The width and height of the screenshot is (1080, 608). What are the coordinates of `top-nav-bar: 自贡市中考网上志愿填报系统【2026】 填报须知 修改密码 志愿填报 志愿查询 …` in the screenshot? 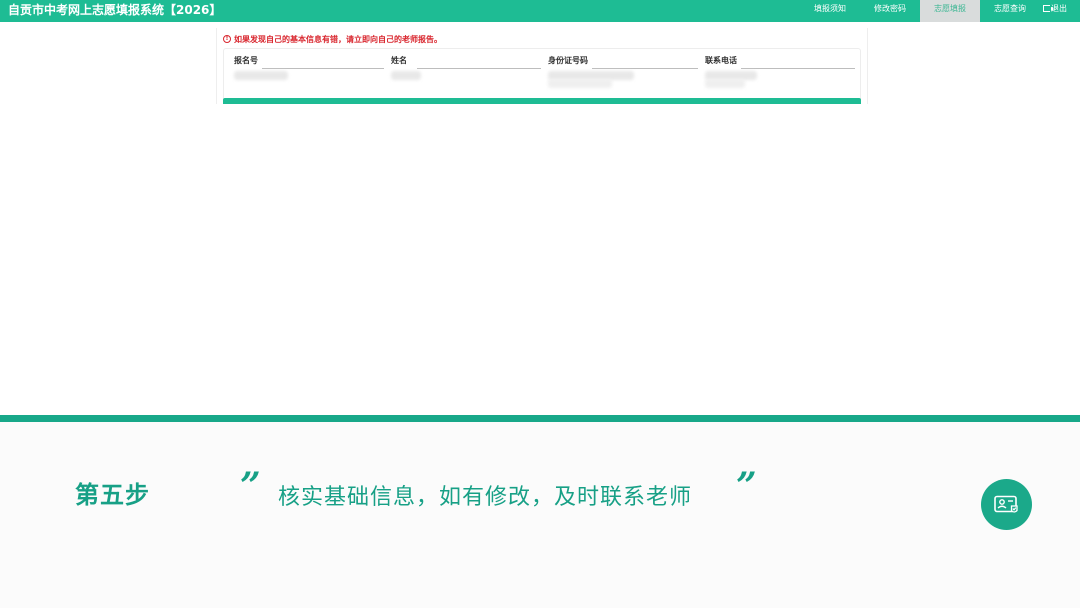 It's located at (540, 11).